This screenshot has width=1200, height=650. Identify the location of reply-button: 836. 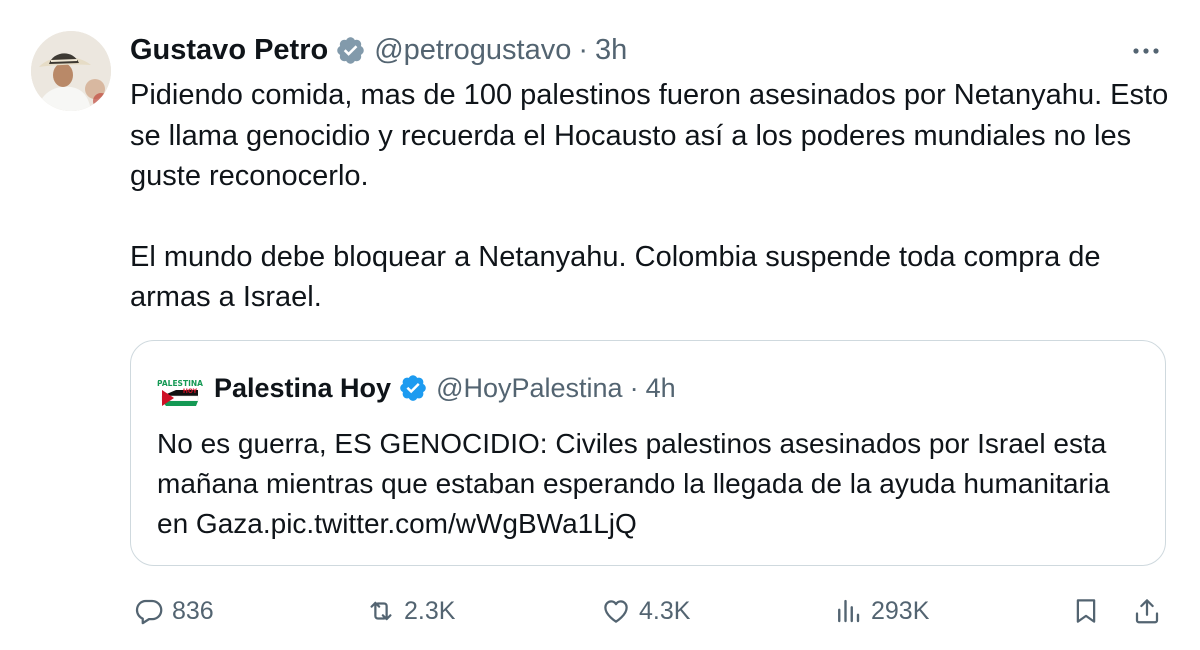
(174, 611).